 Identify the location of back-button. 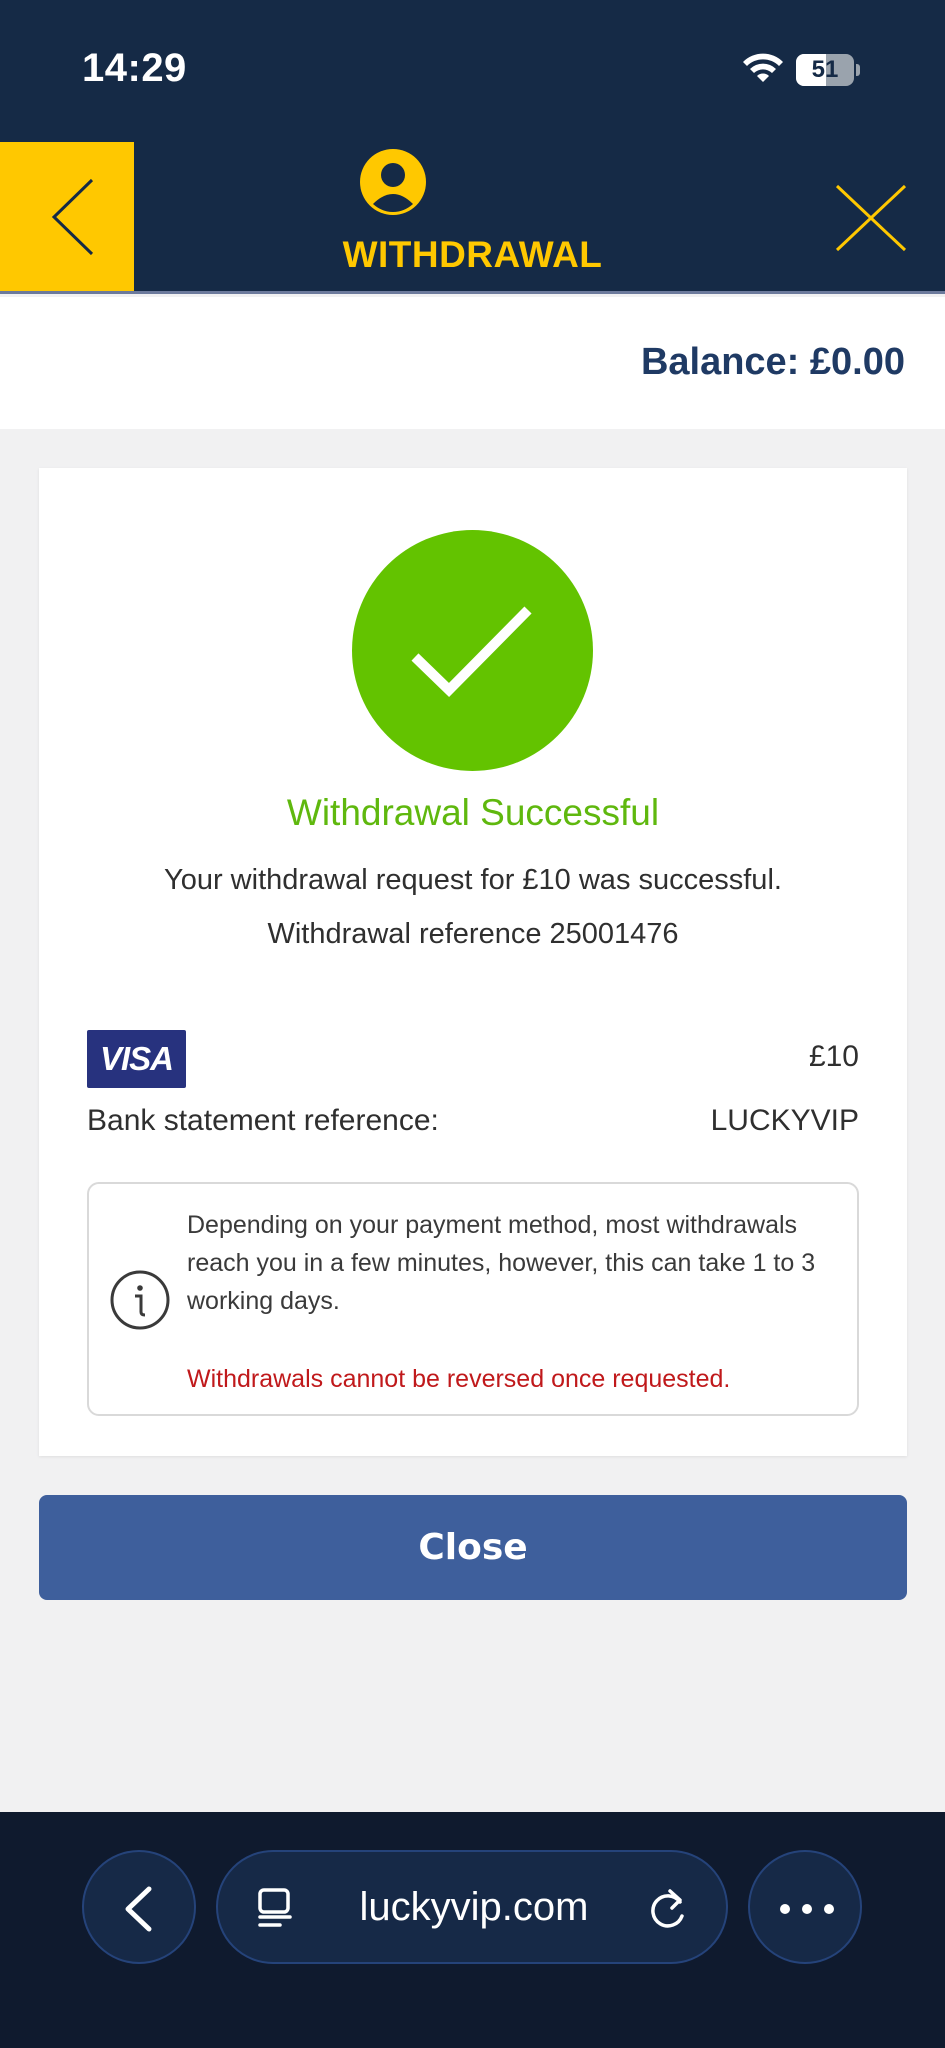
(67, 216).